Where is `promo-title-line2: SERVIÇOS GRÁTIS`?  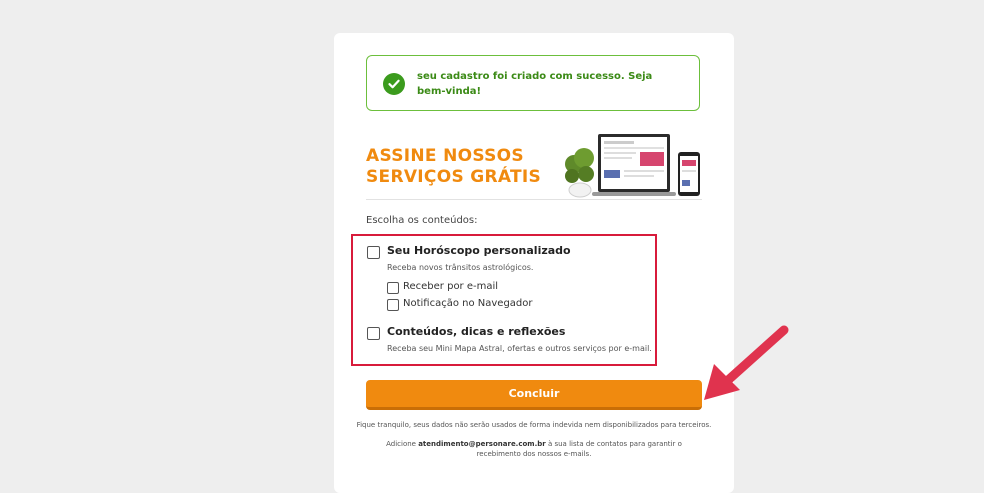
promo-title-line2: SERVIÇOS GRÁTIS is located at coordinates (454, 177).